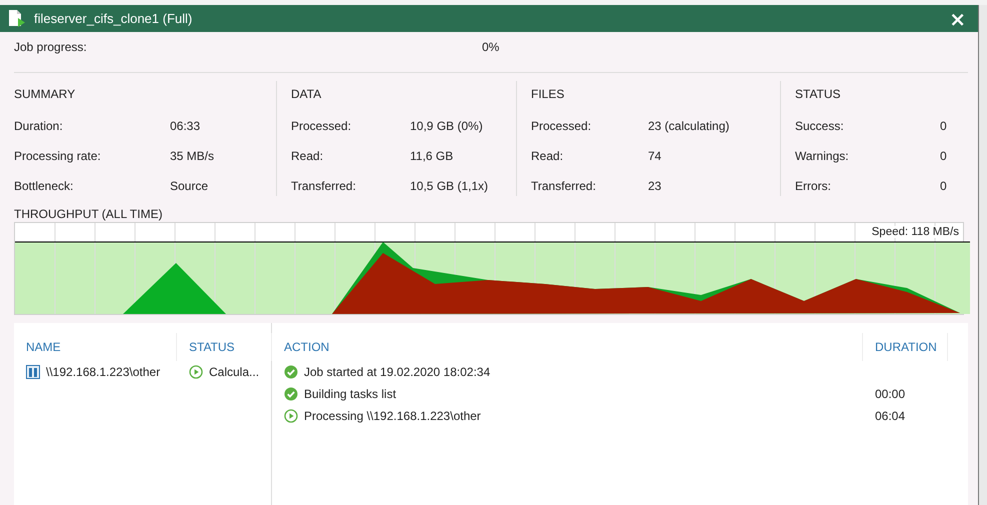  Describe the element at coordinates (33, 372) in the screenshot. I see `server-icon` at that location.